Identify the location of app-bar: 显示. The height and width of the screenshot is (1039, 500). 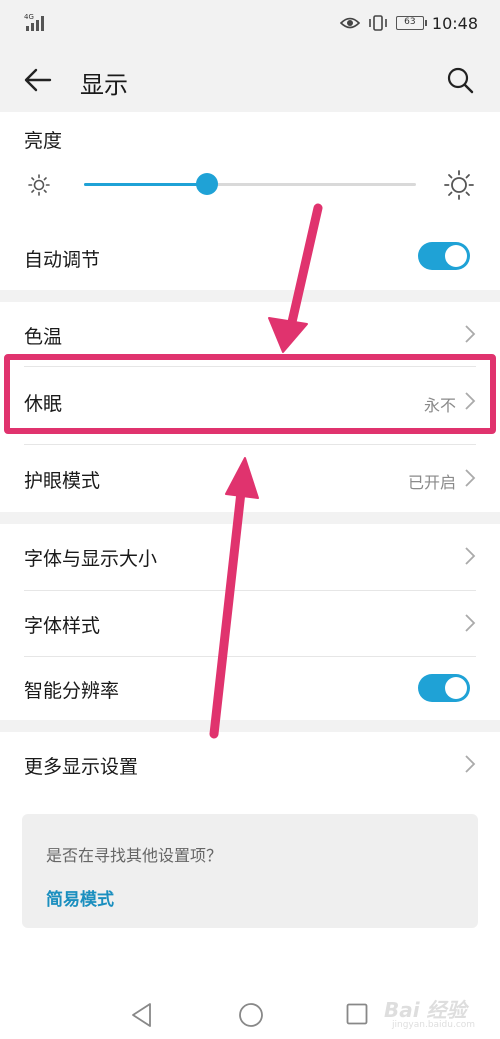
(250, 79).